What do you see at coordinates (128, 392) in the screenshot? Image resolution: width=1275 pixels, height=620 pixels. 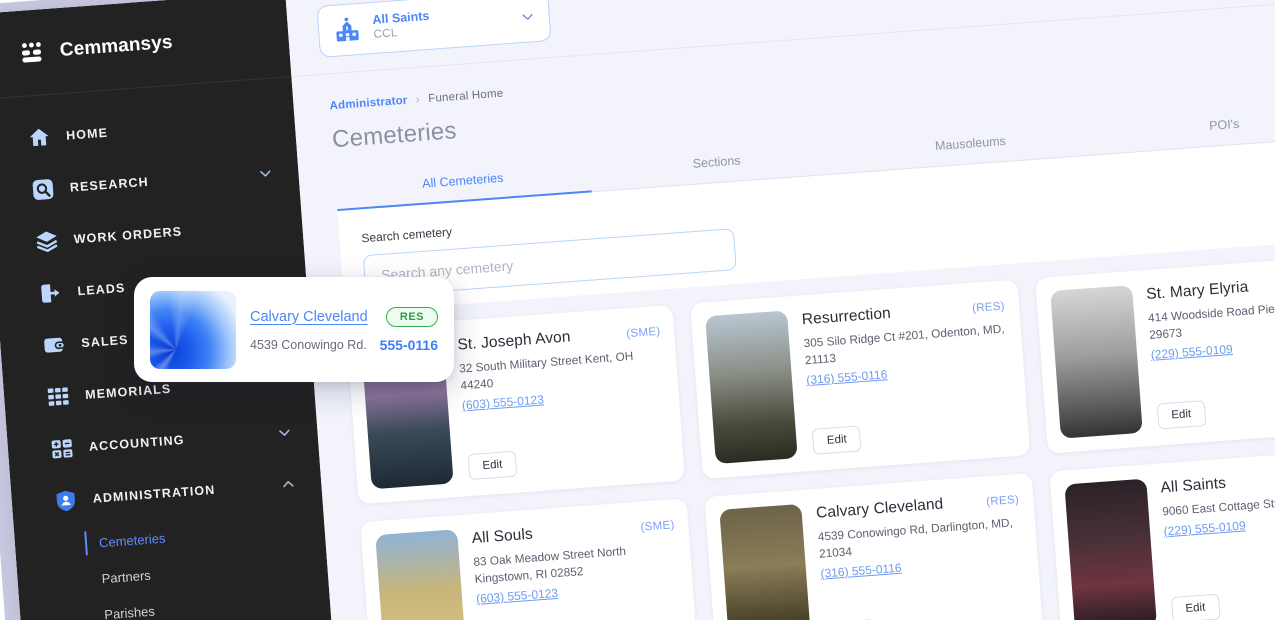 I see `sidebar-label-memorials: MEMORIALS` at bounding box center [128, 392].